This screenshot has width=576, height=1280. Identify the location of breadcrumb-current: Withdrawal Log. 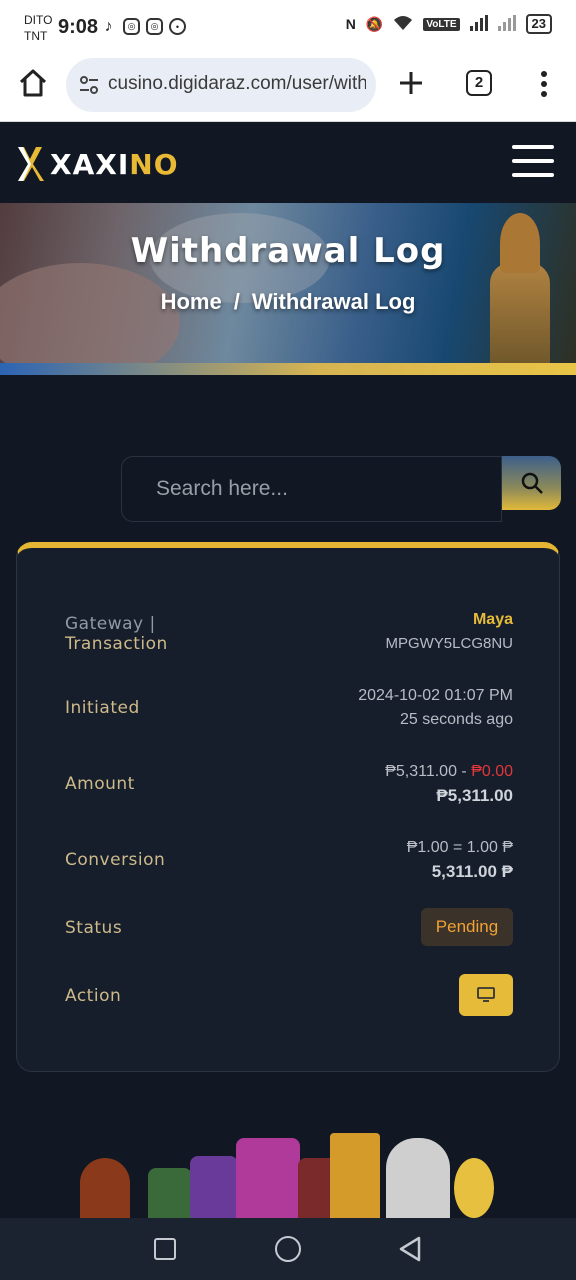
(333, 301).